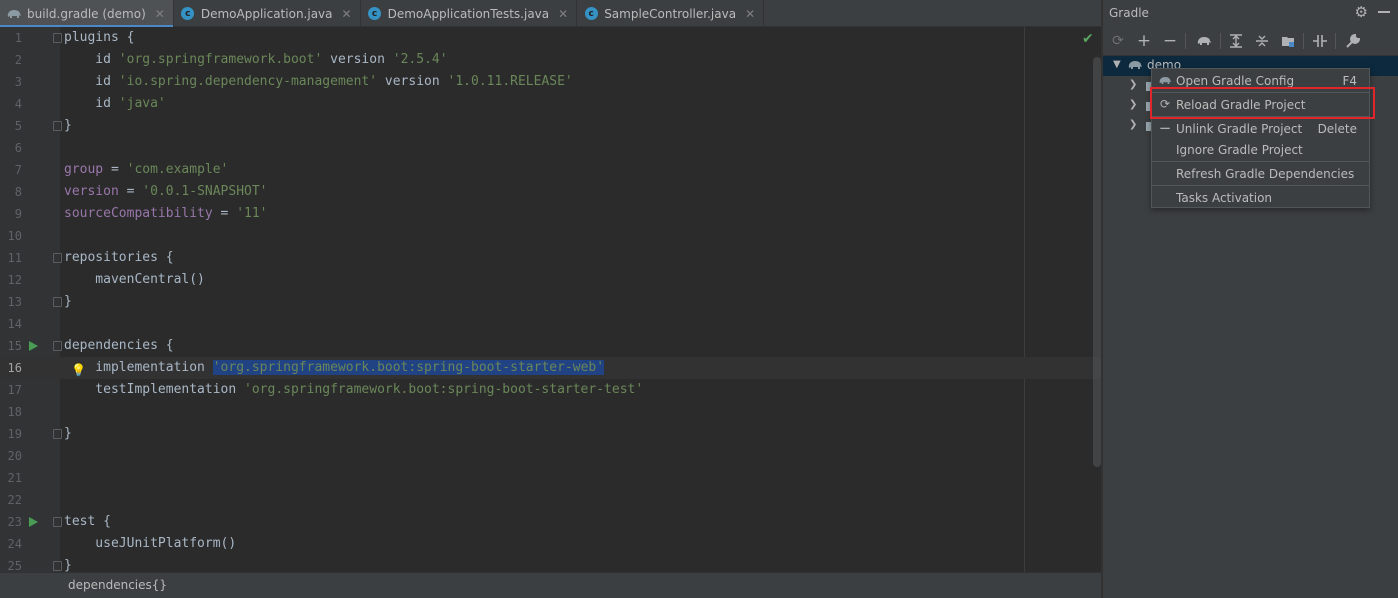 The image size is (1398, 598). I want to click on code-line: 9 sourceCompatibility = '11', so click(550, 214).